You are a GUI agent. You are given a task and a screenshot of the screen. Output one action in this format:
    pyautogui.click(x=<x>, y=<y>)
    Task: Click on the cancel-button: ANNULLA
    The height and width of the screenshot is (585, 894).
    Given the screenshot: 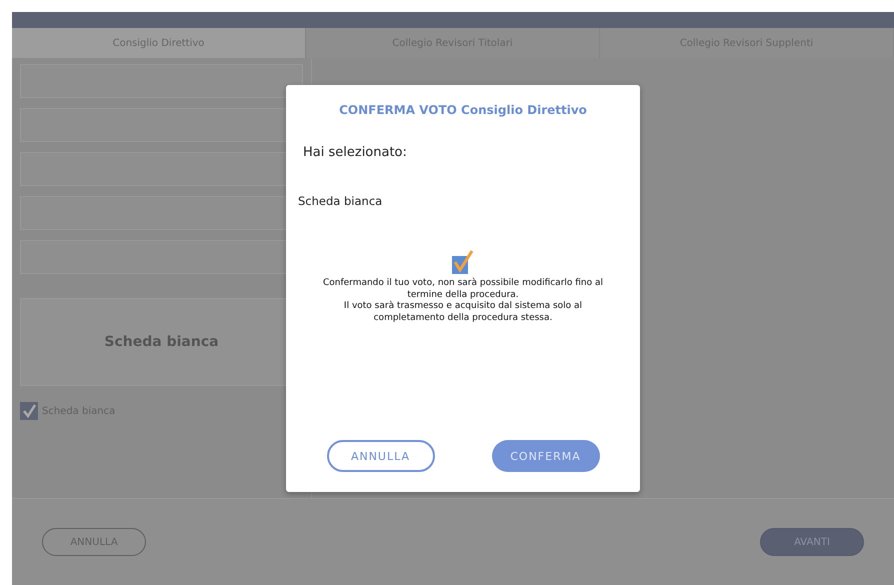 What is the action you would take?
    pyautogui.click(x=380, y=456)
    